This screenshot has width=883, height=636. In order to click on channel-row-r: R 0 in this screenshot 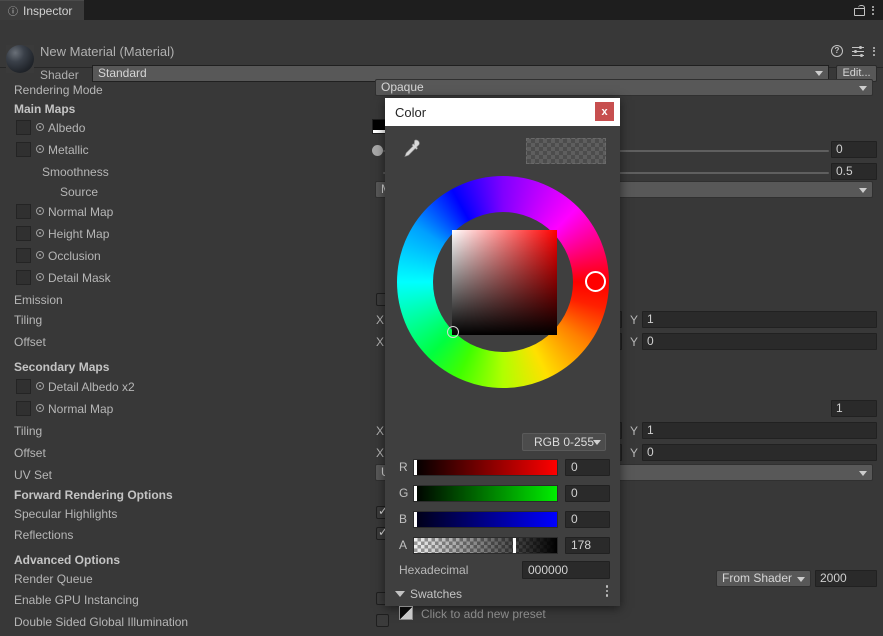, I will do `click(502, 468)`.